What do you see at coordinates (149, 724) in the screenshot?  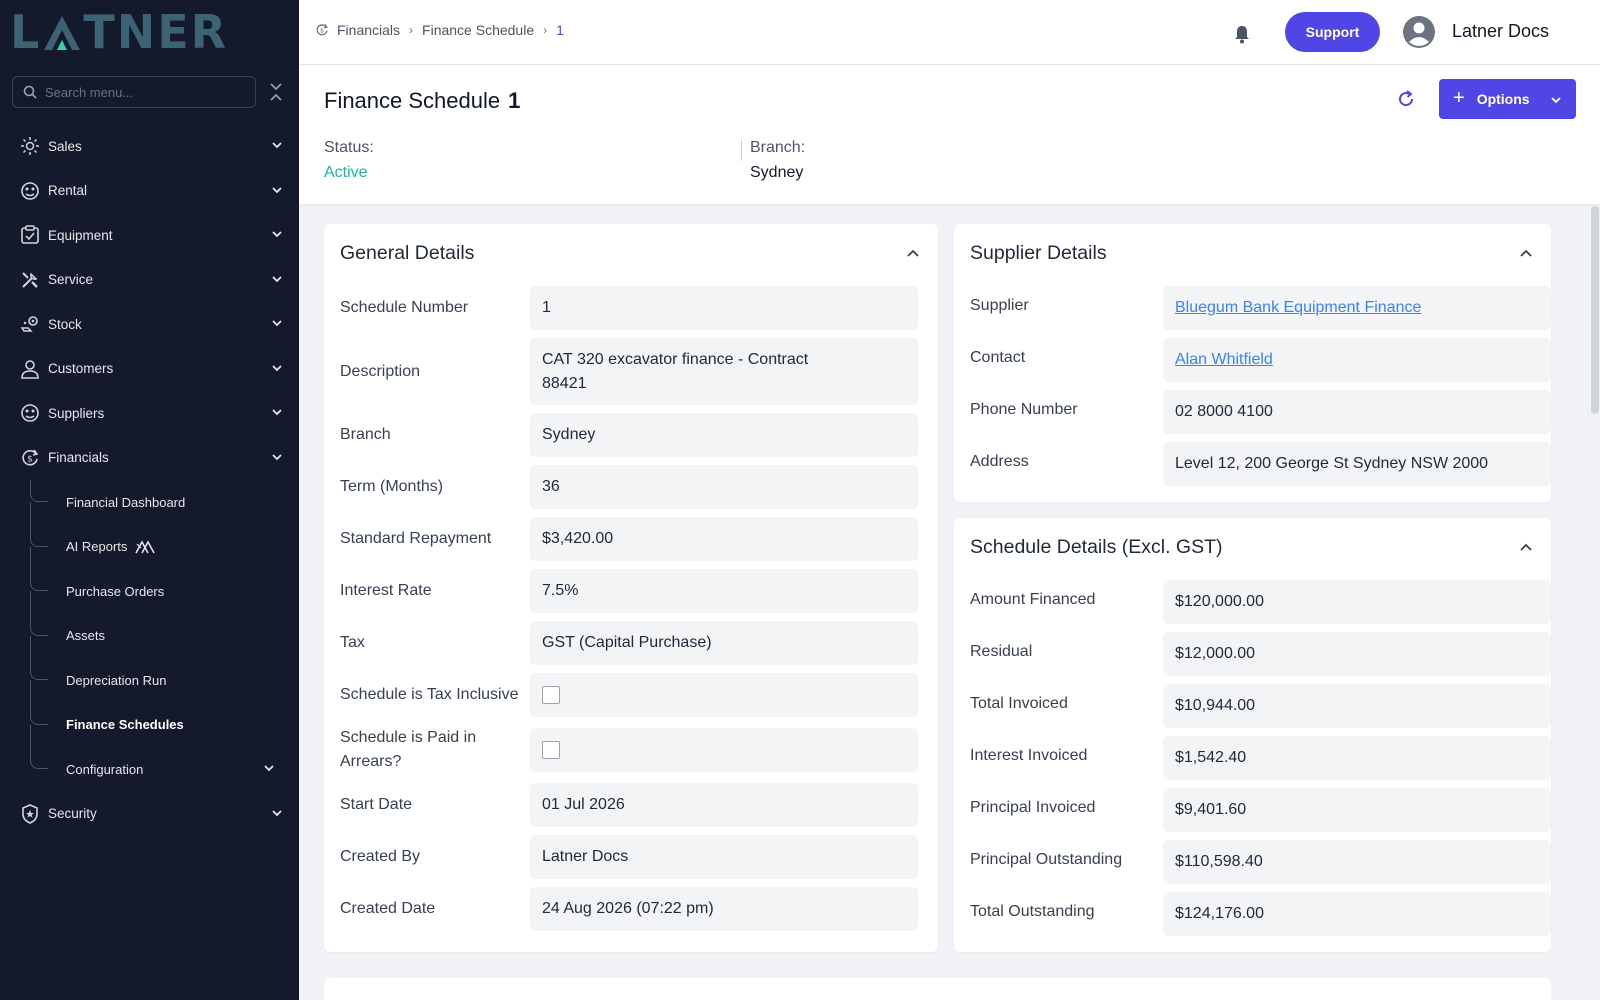 I see `sidebar-subitem-finance-schedules: Finance Schedules` at bounding box center [149, 724].